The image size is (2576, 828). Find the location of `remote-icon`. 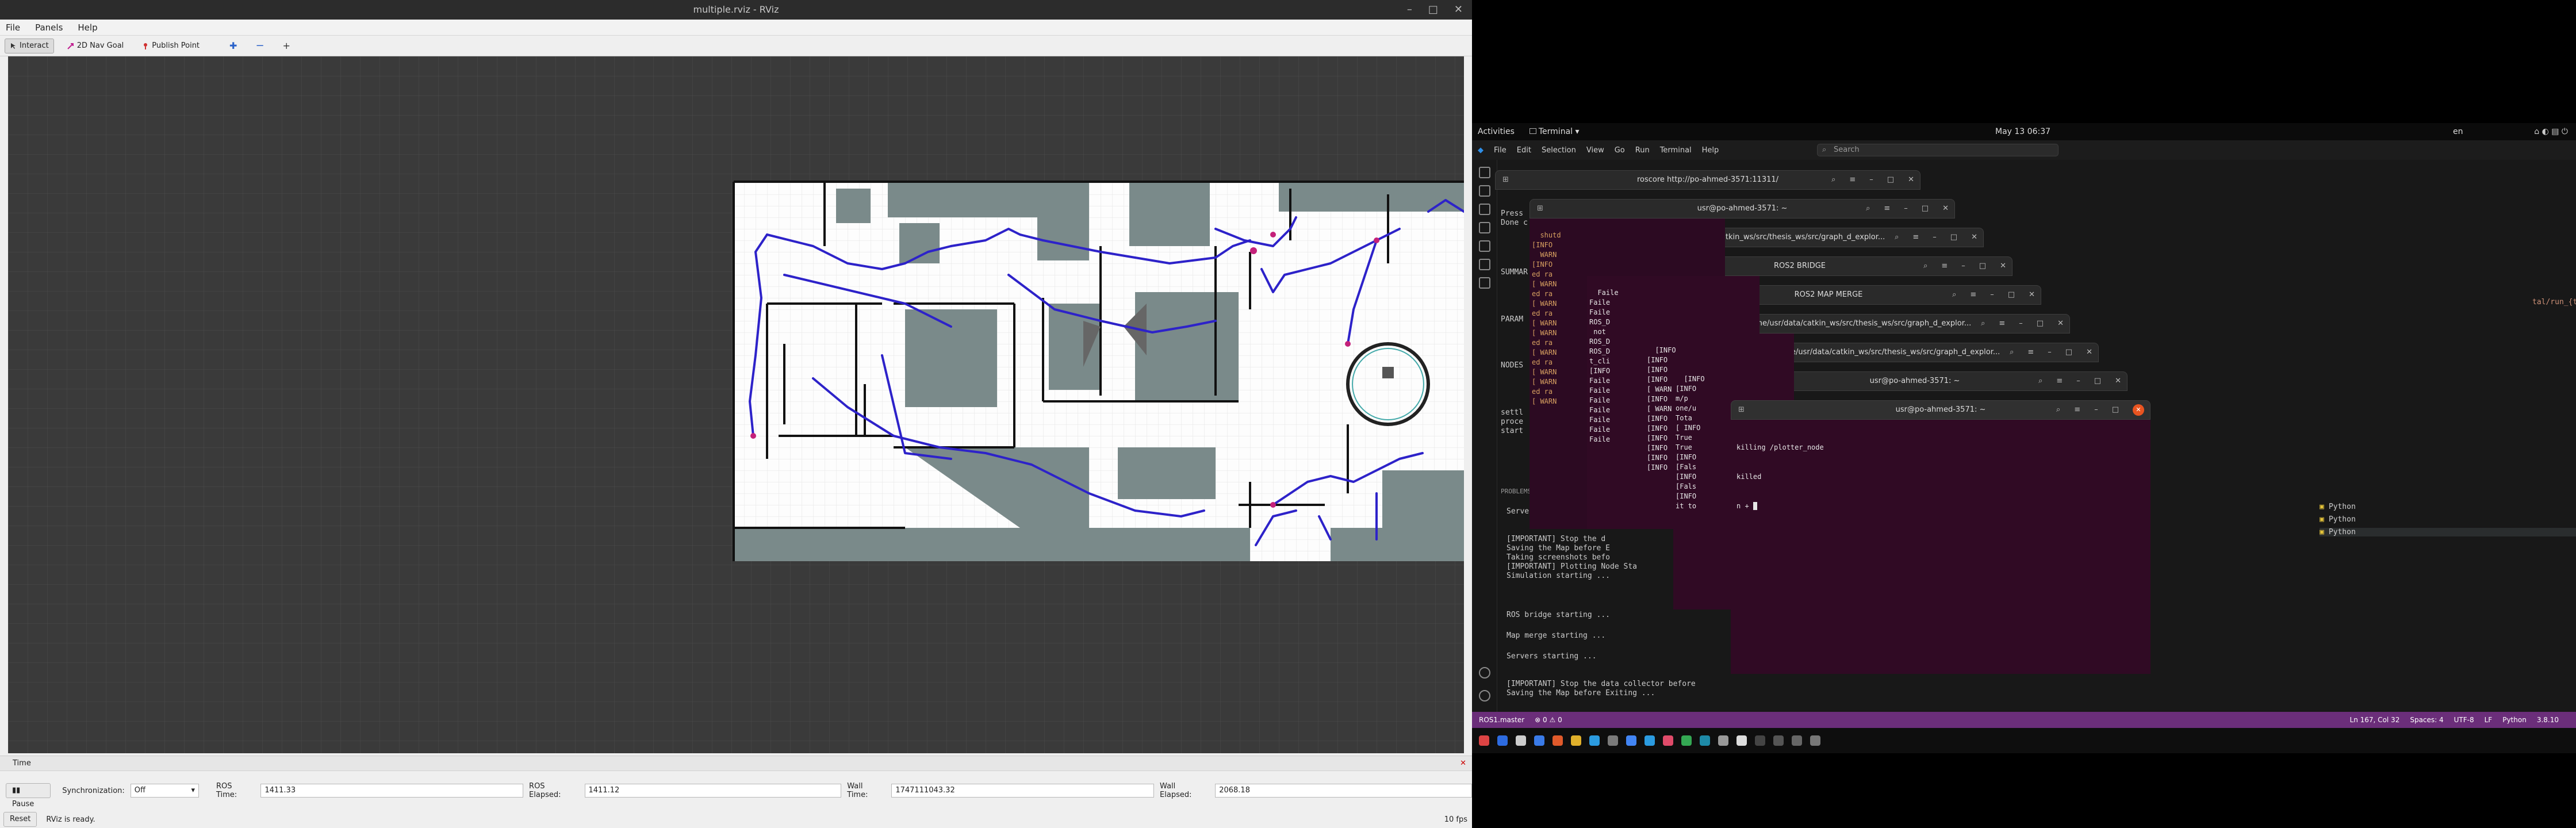

remote-icon is located at coordinates (1484, 264).